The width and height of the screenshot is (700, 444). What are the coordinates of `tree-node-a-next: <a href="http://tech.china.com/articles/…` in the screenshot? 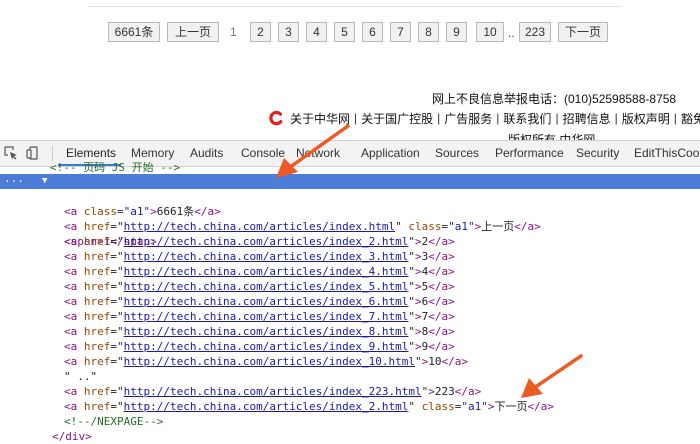 It's located at (350, 406).